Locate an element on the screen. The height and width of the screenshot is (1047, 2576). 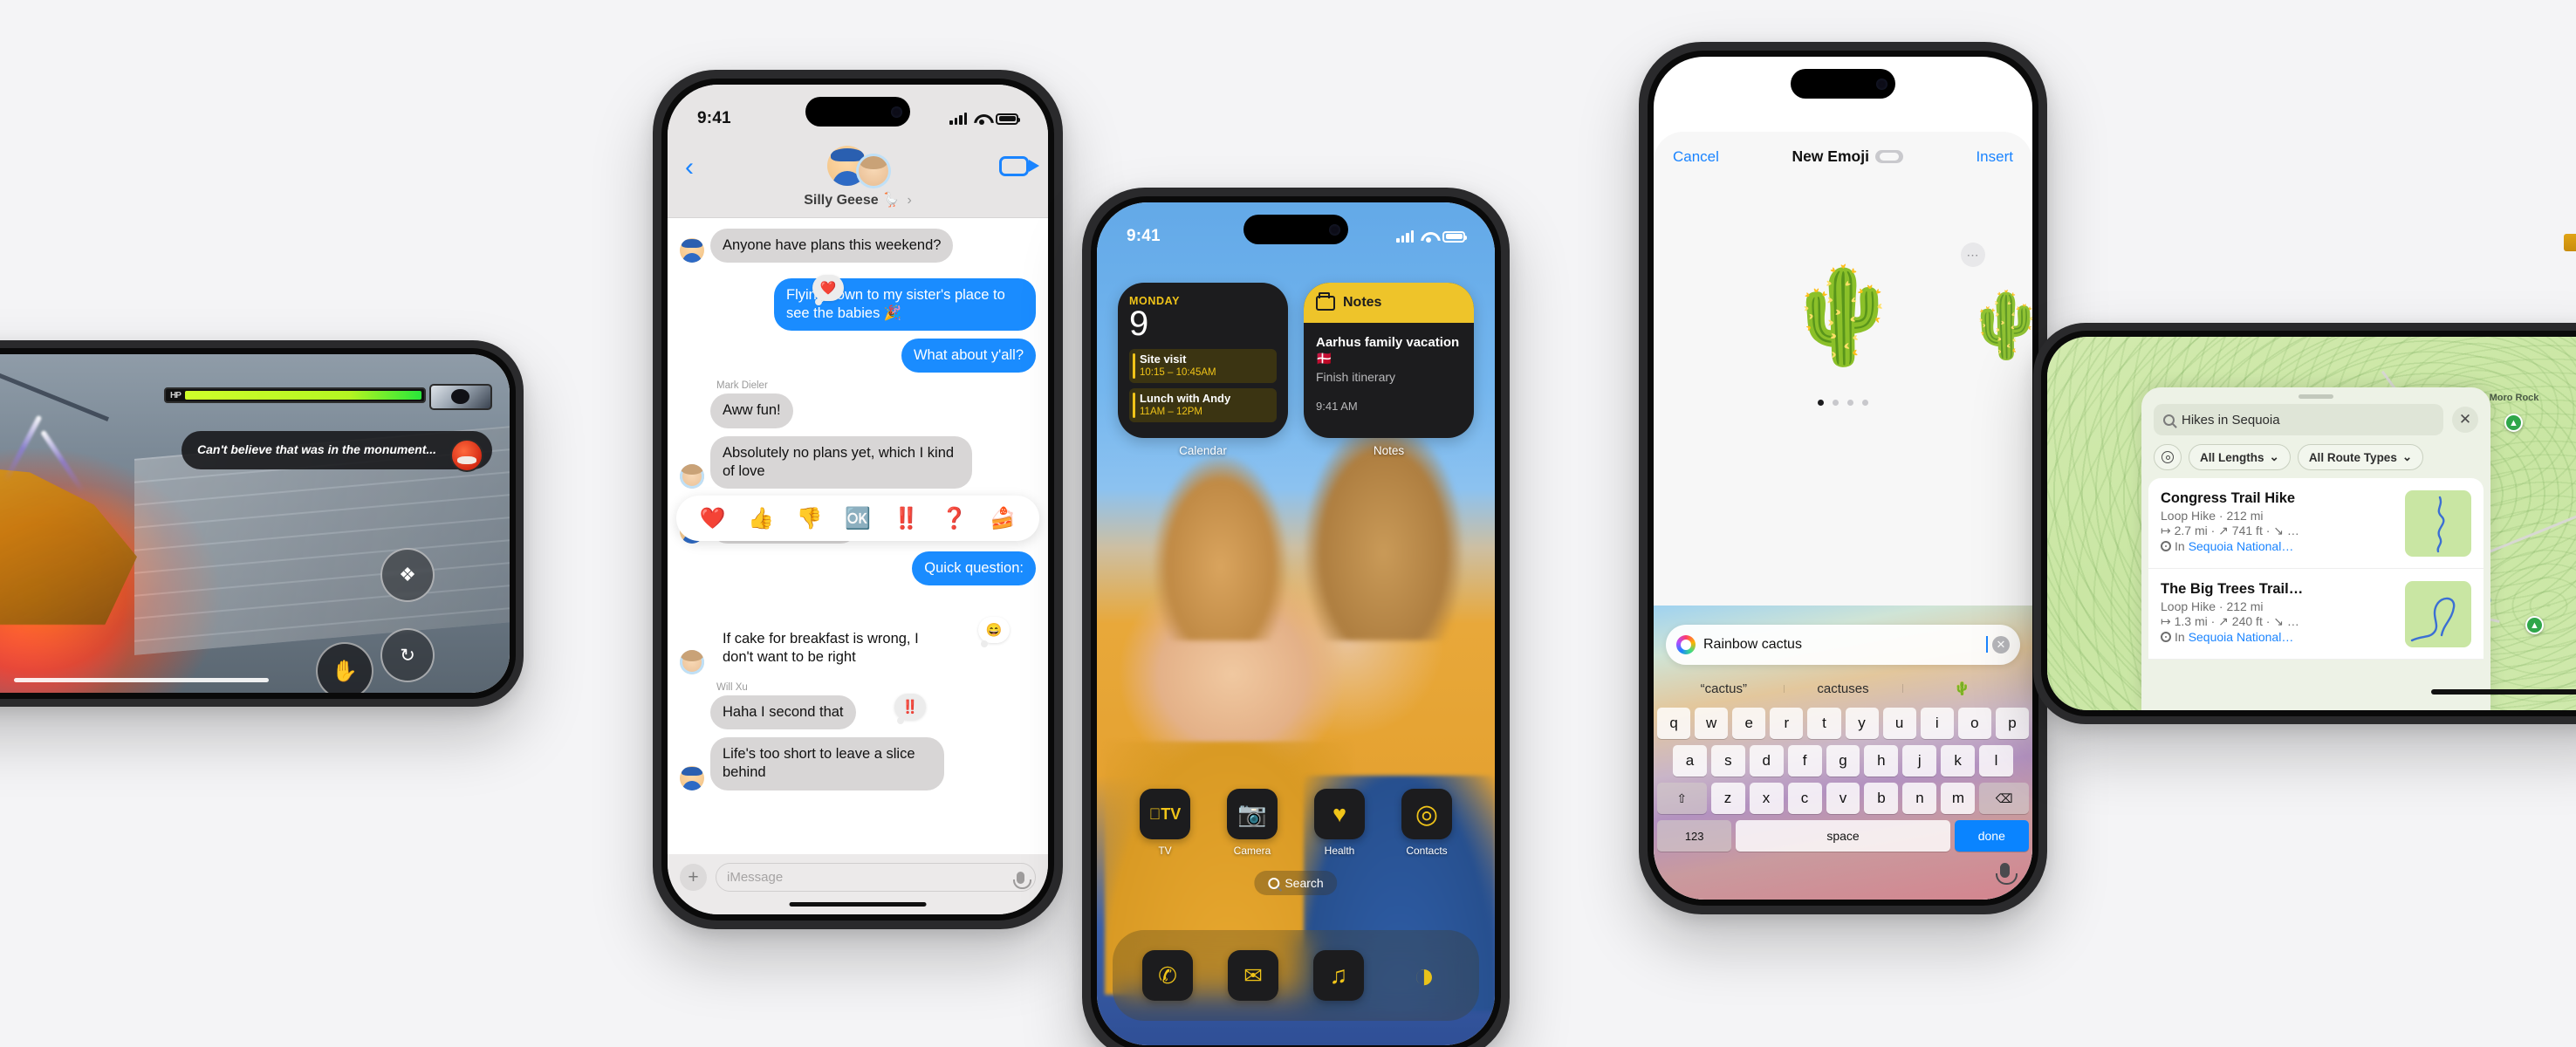
aim-control-button: ❖ is located at coordinates (407, 575).